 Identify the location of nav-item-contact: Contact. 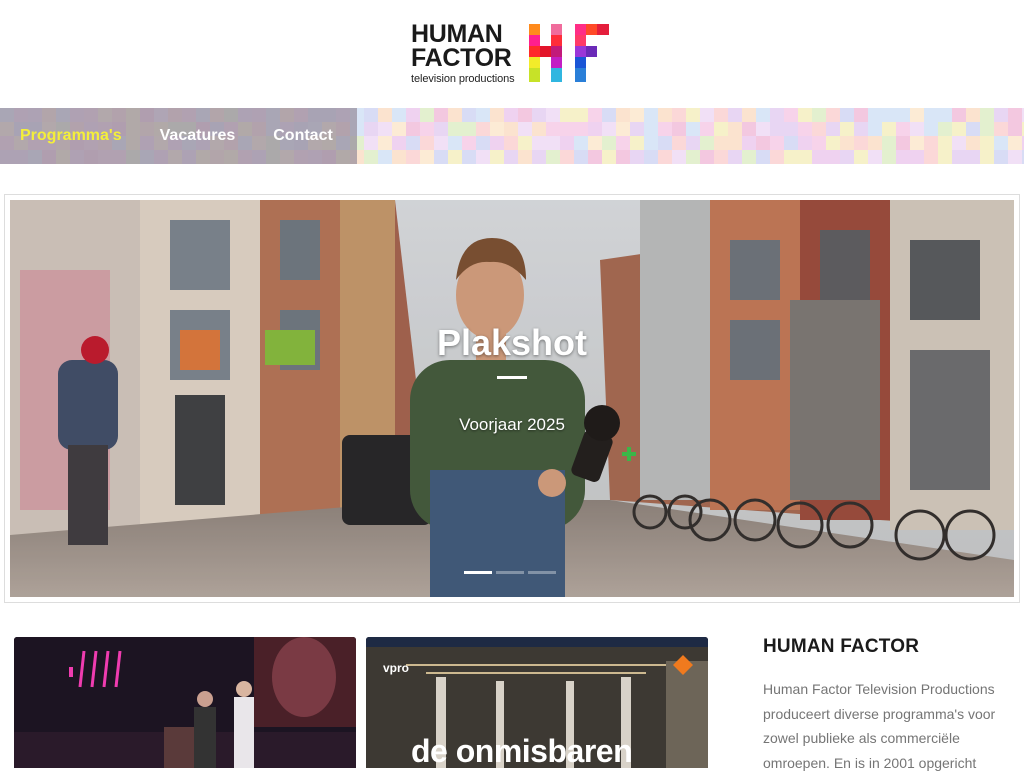
(303, 136).